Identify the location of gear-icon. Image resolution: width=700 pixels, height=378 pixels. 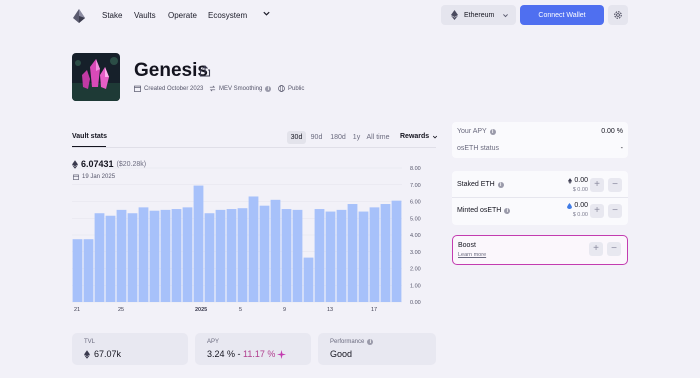
(618, 15).